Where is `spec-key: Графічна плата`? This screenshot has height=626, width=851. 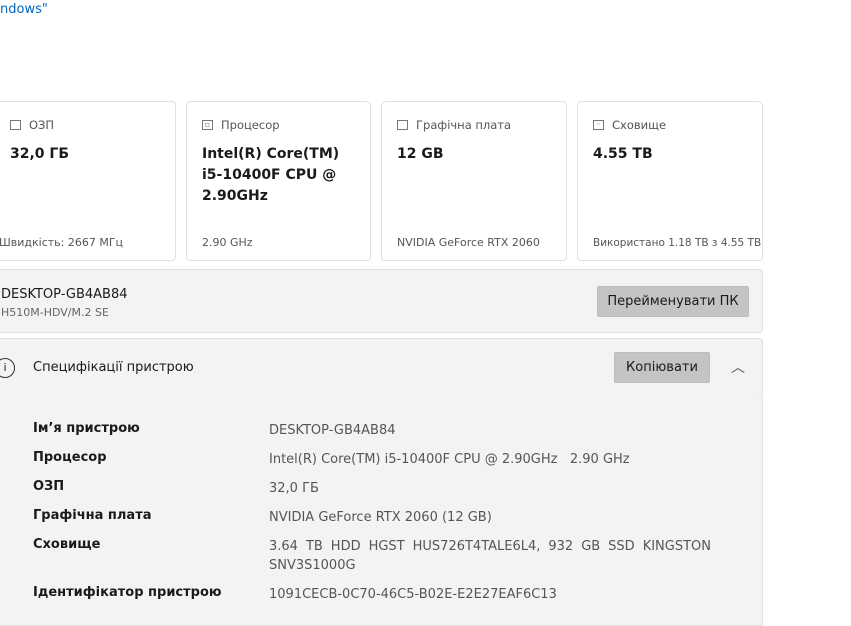 spec-key: Графічна плата is located at coordinates (92, 515).